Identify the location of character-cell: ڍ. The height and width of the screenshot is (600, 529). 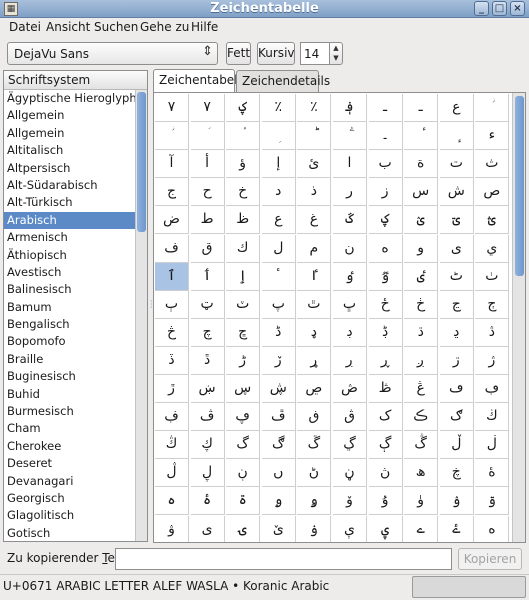
(456, 332).